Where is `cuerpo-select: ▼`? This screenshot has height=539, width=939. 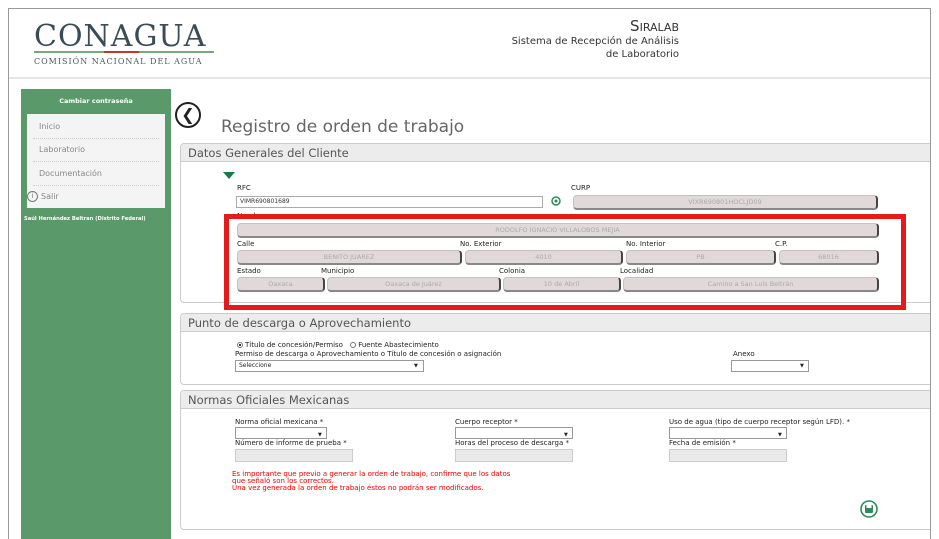
cuerpo-select: ▼ is located at coordinates (514, 433).